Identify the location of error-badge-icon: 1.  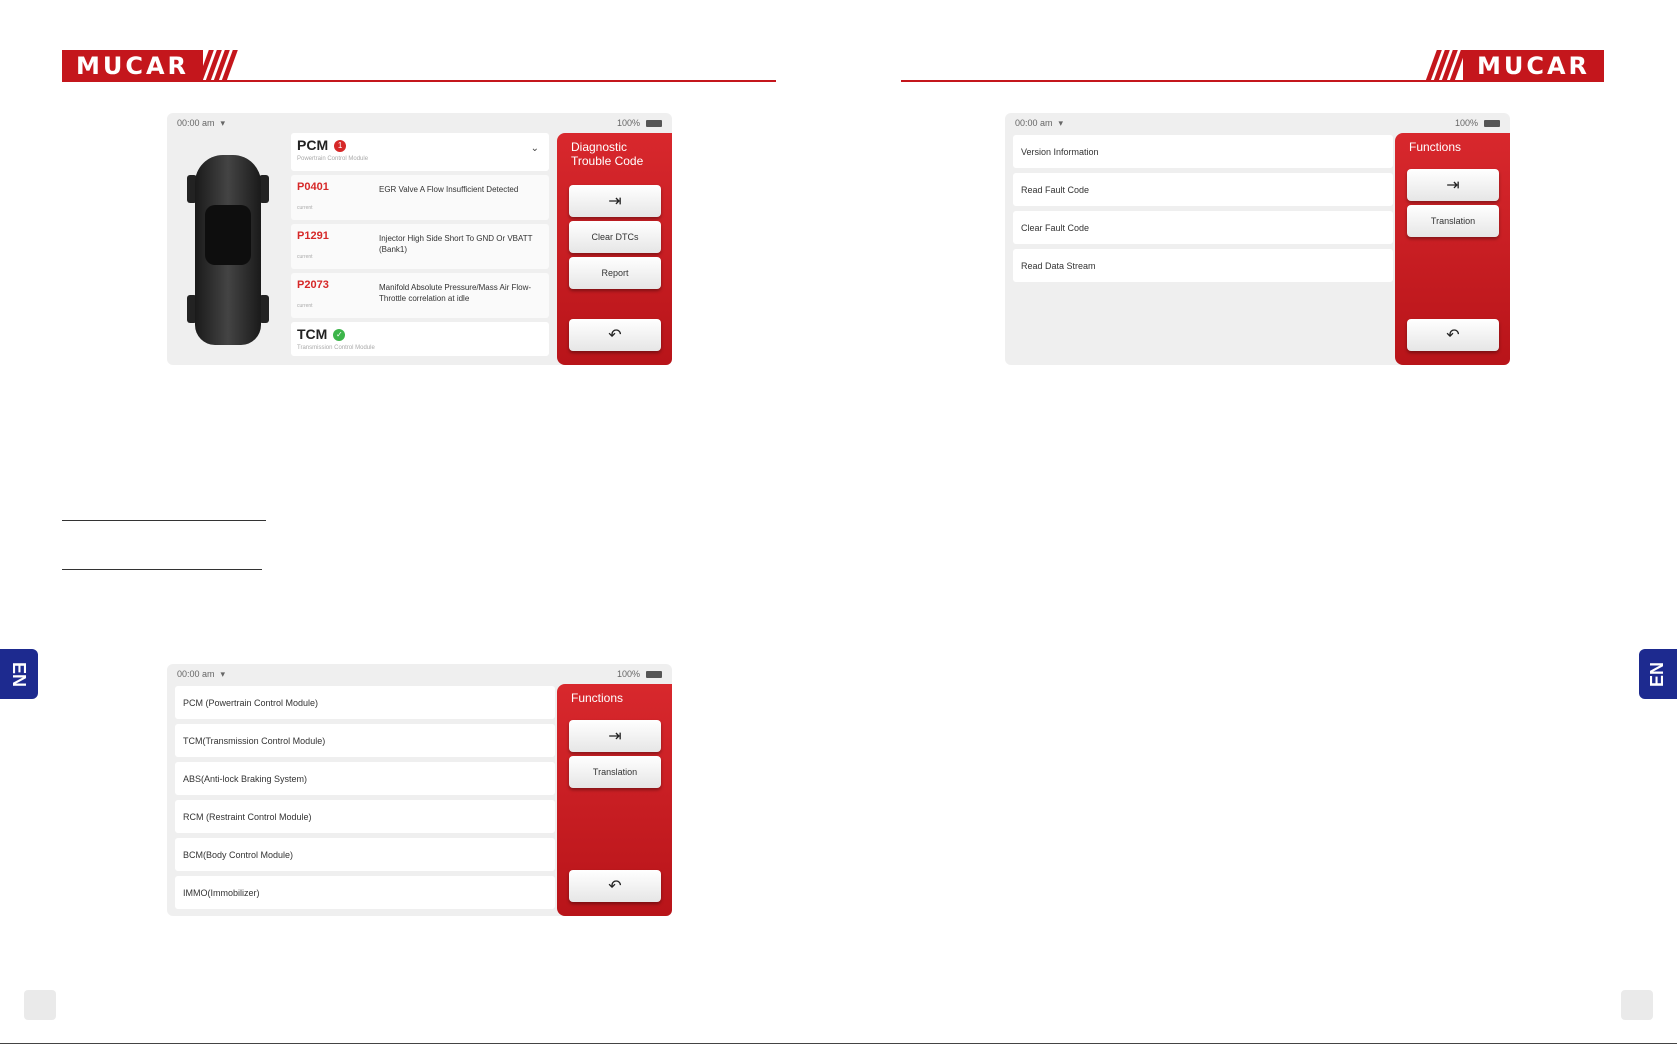
(340, 146).